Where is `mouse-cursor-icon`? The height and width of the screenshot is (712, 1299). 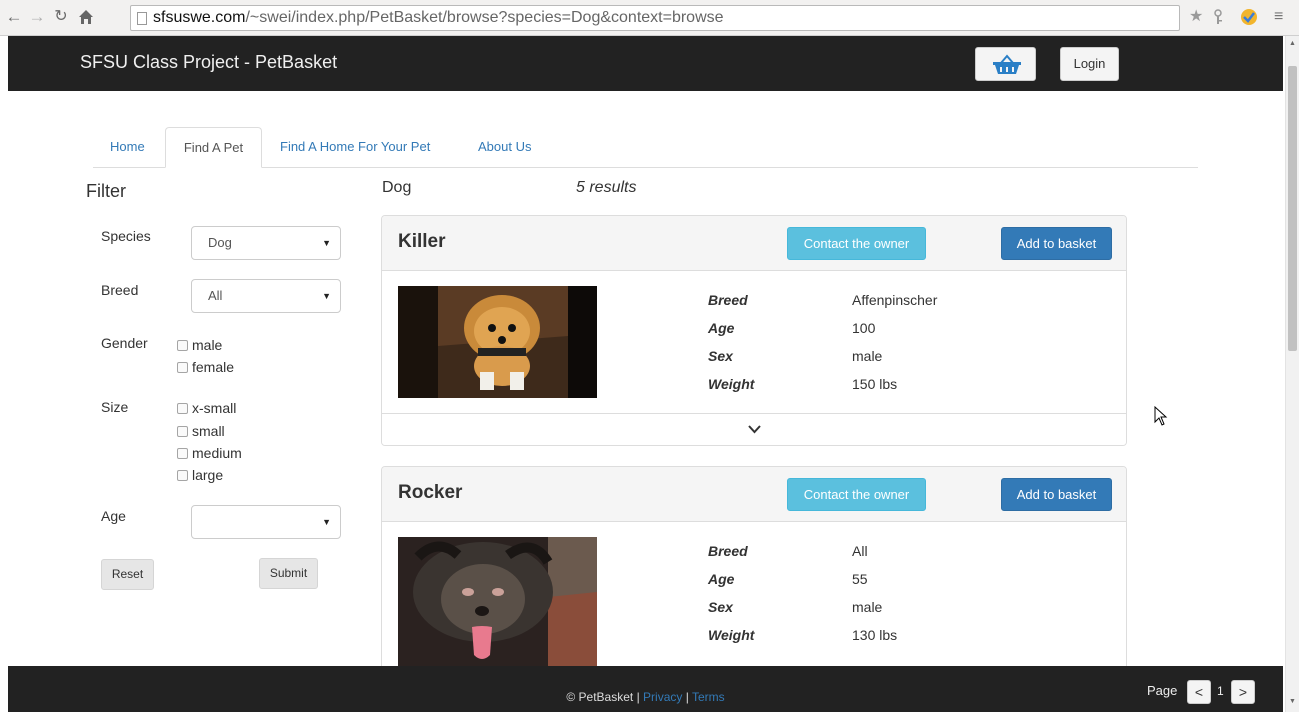
mouse-cursor-icon is located at coordinates (1161, 416).